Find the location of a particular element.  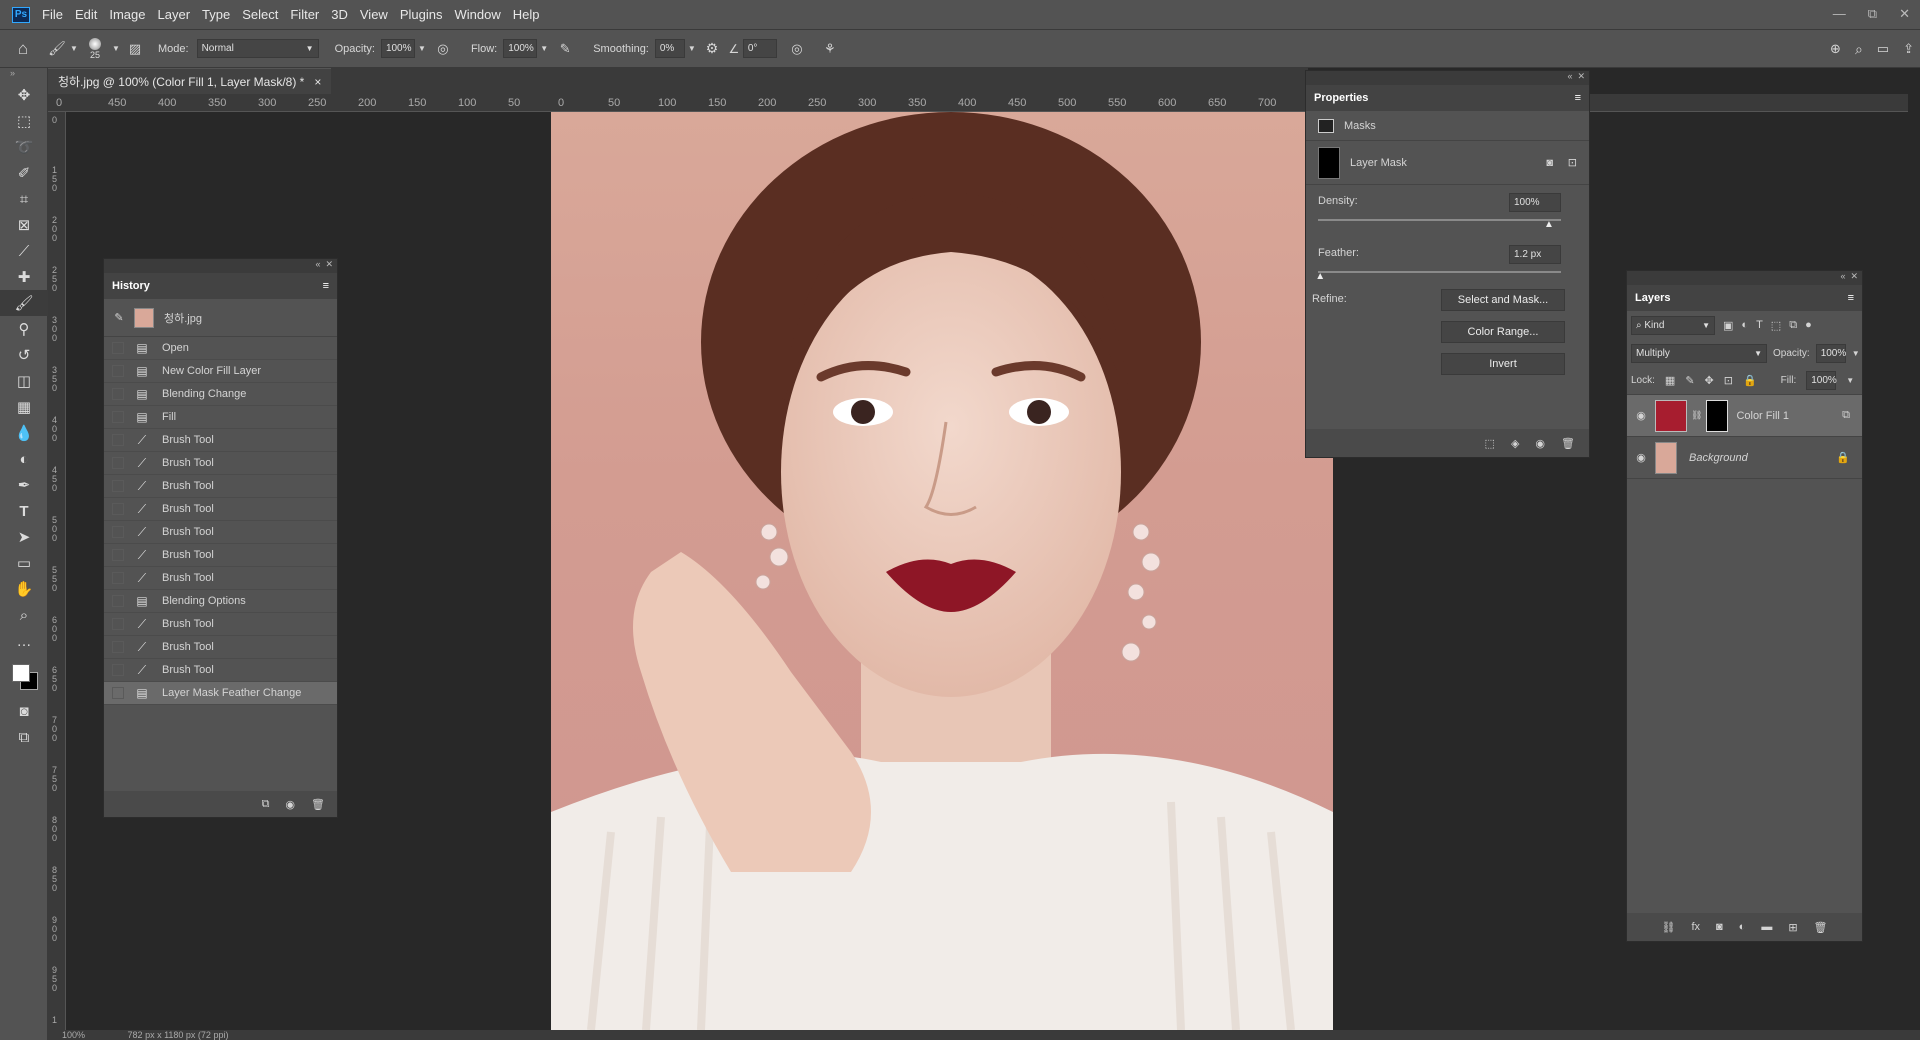

quick-mask-icon: ◙ is located at coordinates (24, 711).